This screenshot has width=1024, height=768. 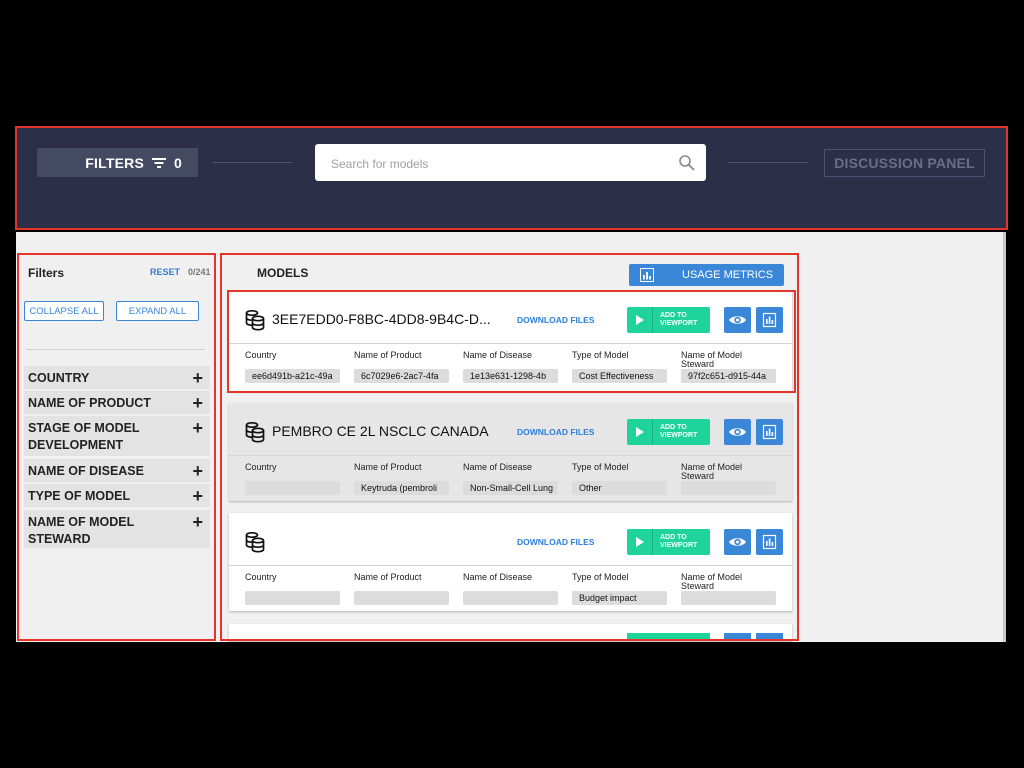 What do you see at coordinates (1004, 437) in the screenshot?
I see `content-scroll-edge` at bounding box center [1004, 437].